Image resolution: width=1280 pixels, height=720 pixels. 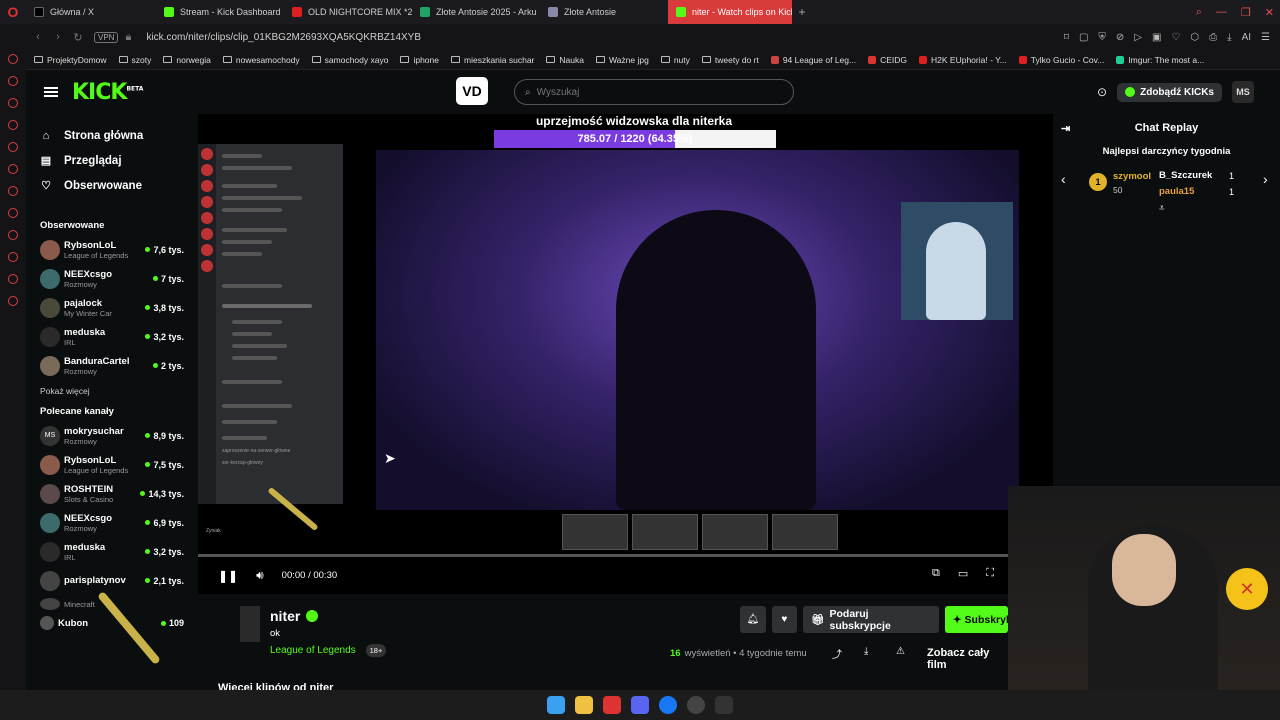 I want to click on donor-name: paula15, so click(x=1176, y=191).